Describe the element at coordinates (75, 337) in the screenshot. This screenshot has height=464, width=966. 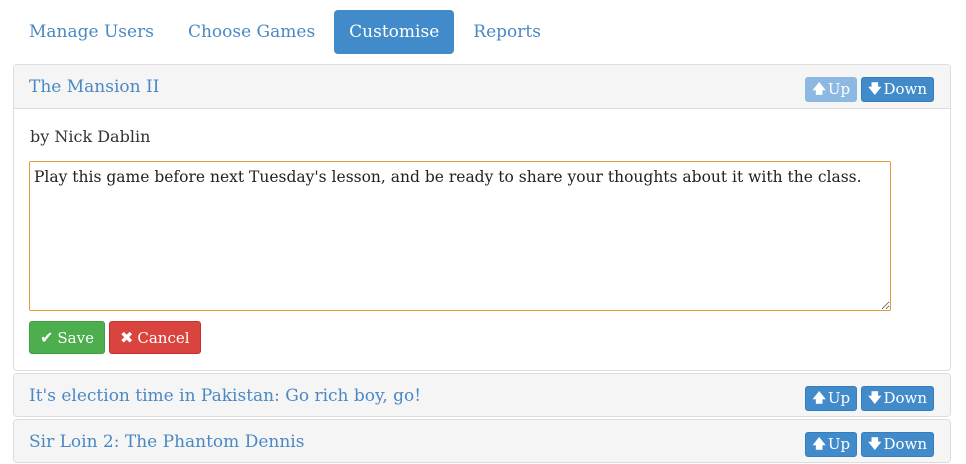
I see `save-label: Save` at that location.